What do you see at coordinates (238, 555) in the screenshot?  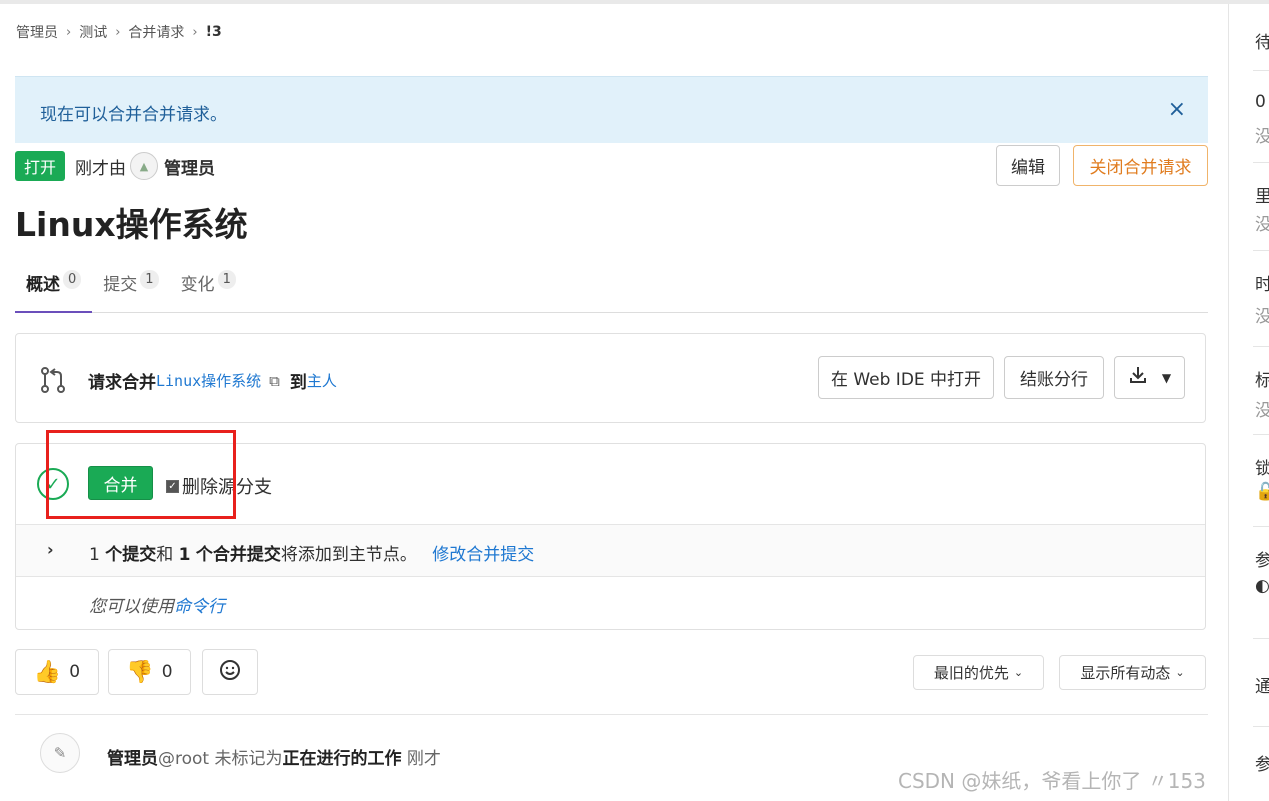 I see `merge-commit-word: 个合并提交` at bounding box center [238, 555].